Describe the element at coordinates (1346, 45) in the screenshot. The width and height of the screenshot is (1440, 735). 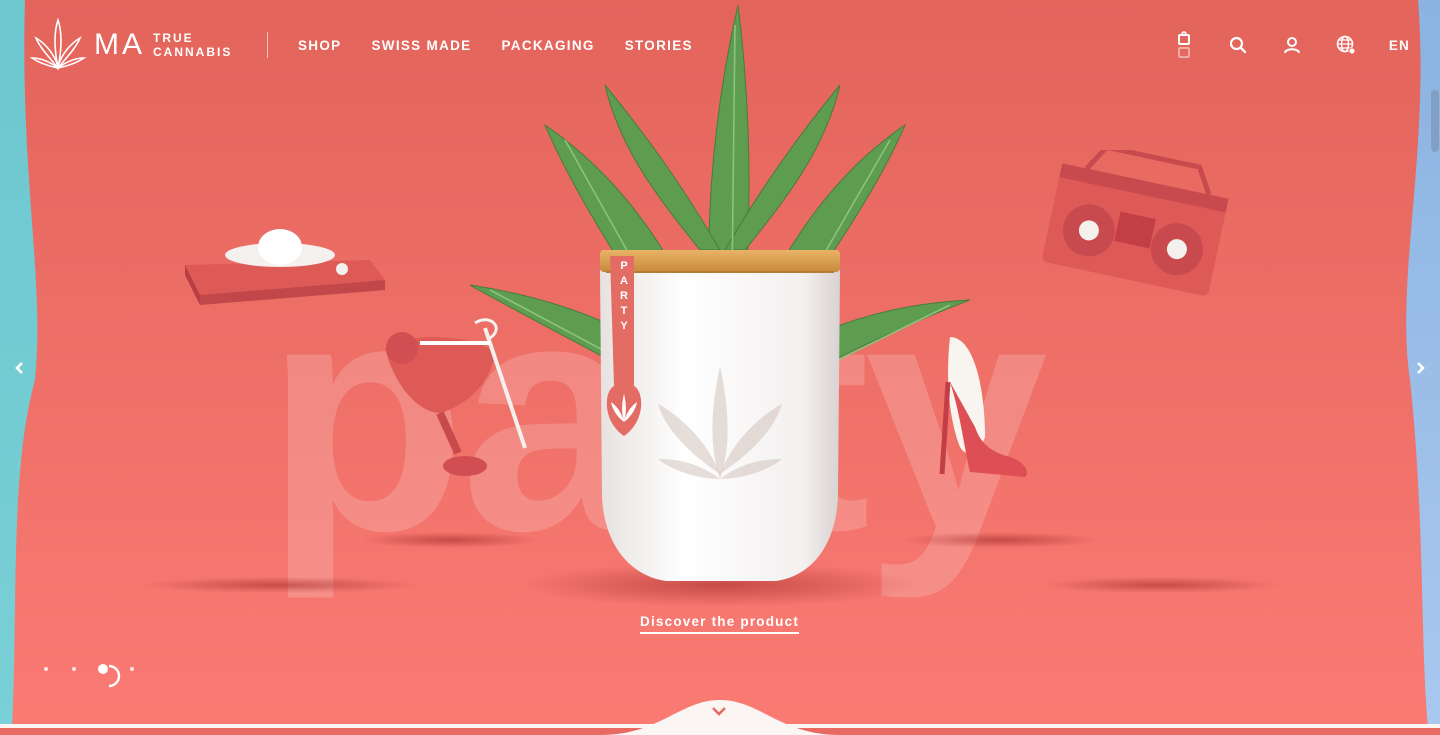
I see `globe-icon` at that location.